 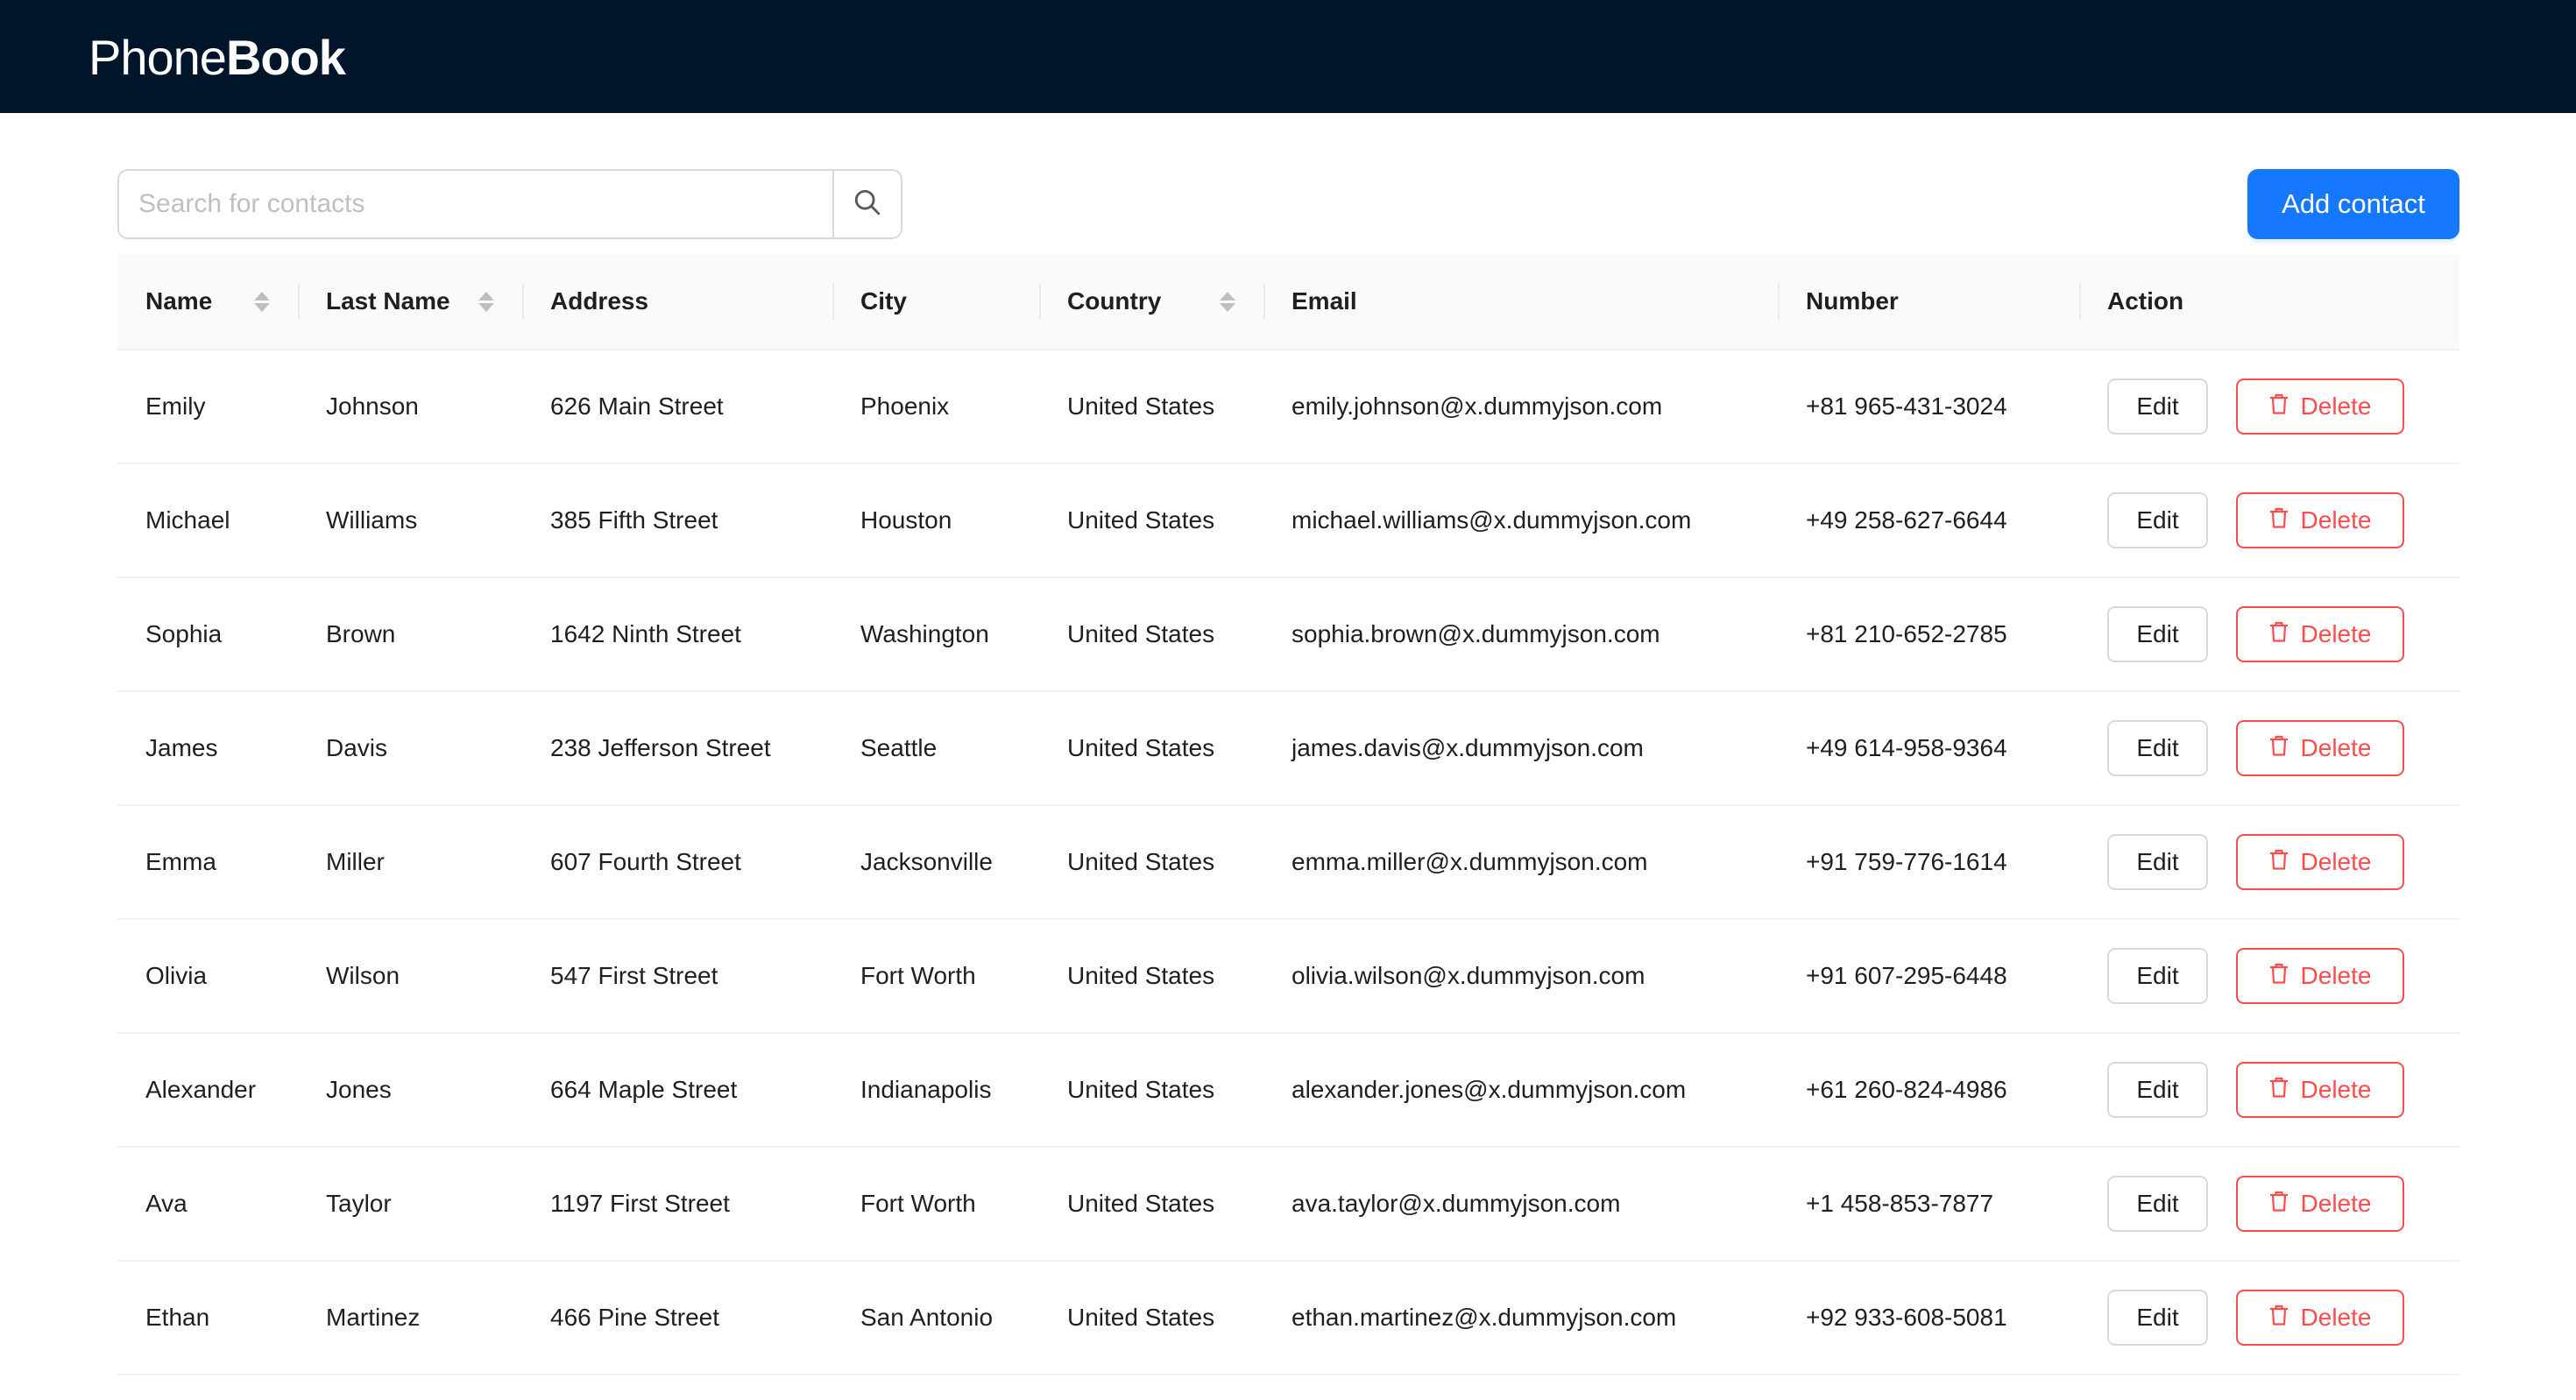 What do you see at coordinates (1928, 862) in the screenshot?
I see `cell-number: +91 759-776-1614` at bounding box center [1928, 862].